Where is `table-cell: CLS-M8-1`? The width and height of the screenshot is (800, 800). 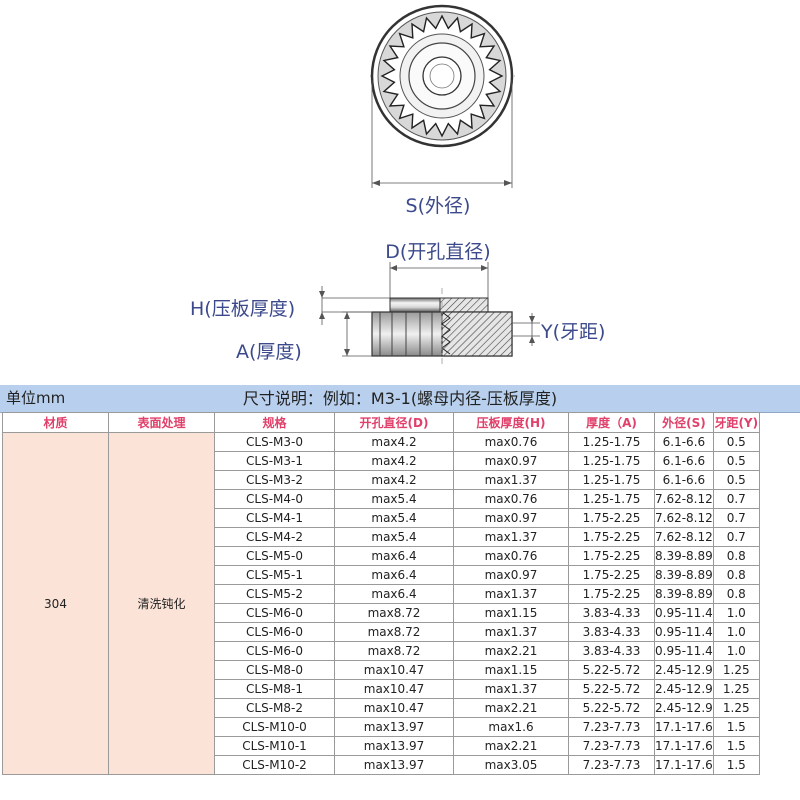 table-cell: CLS-M8-1 is located at coordinates (274, 689).